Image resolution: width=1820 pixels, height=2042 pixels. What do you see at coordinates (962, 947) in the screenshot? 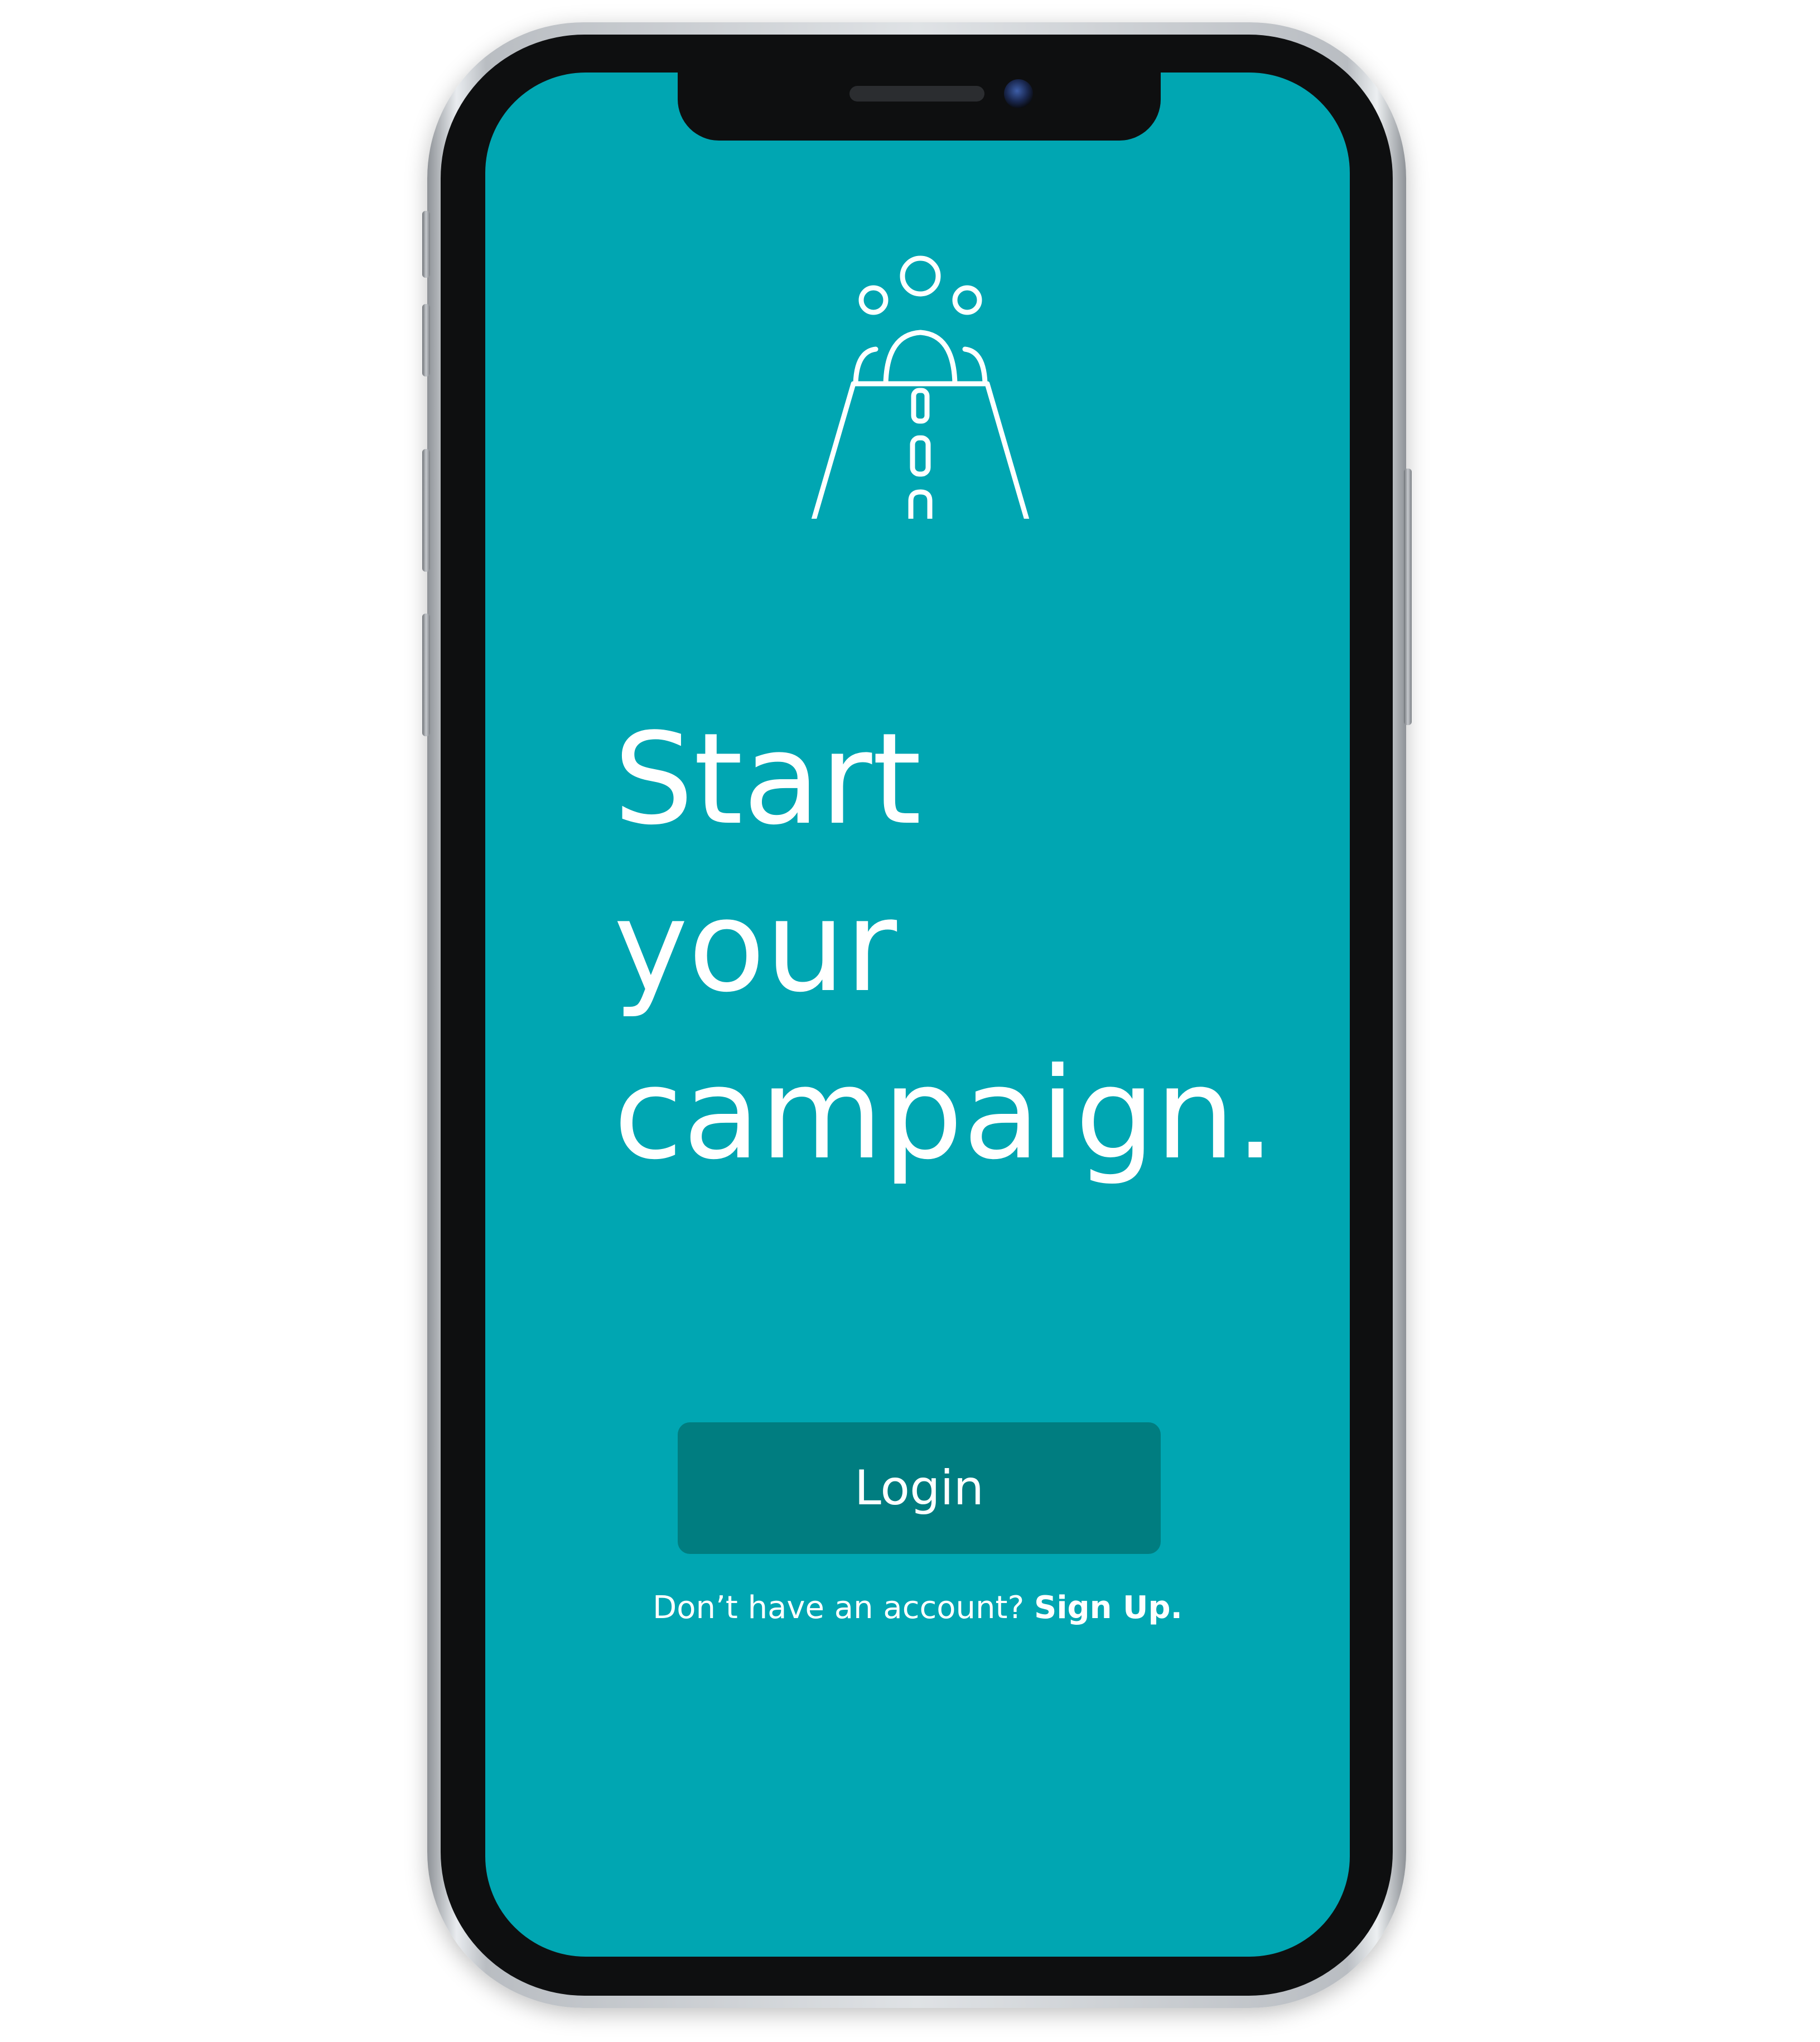
I see `headline: Start your campaign.` at bounding box center [962, 947].